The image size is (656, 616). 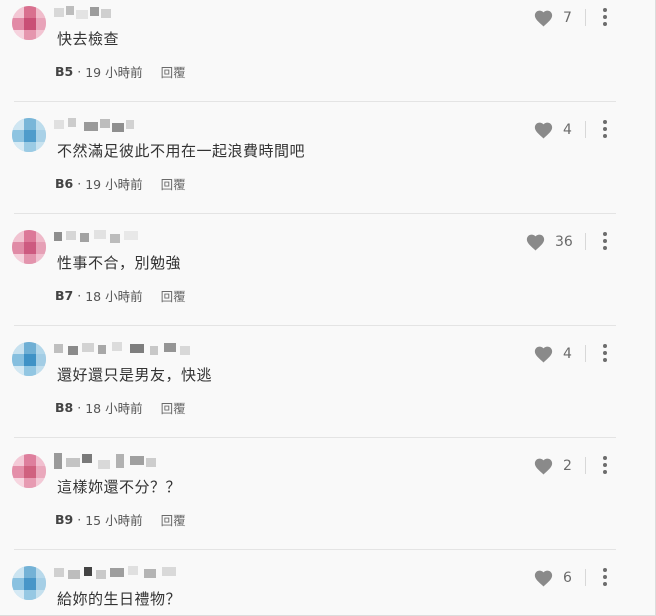 What do you see at coordinates (119, 487) in the screenshot?
I see `comment-text: 這樣妳還不分？？` at bounding box center [119, 487].